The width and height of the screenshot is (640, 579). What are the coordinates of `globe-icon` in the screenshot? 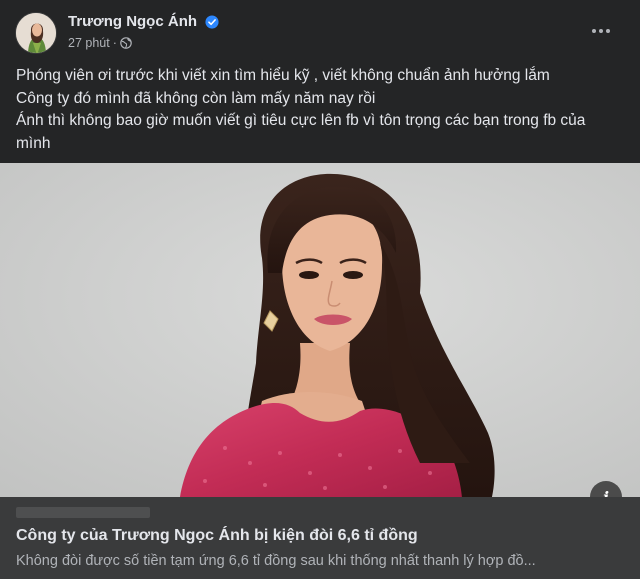 It's located at (126, 43).